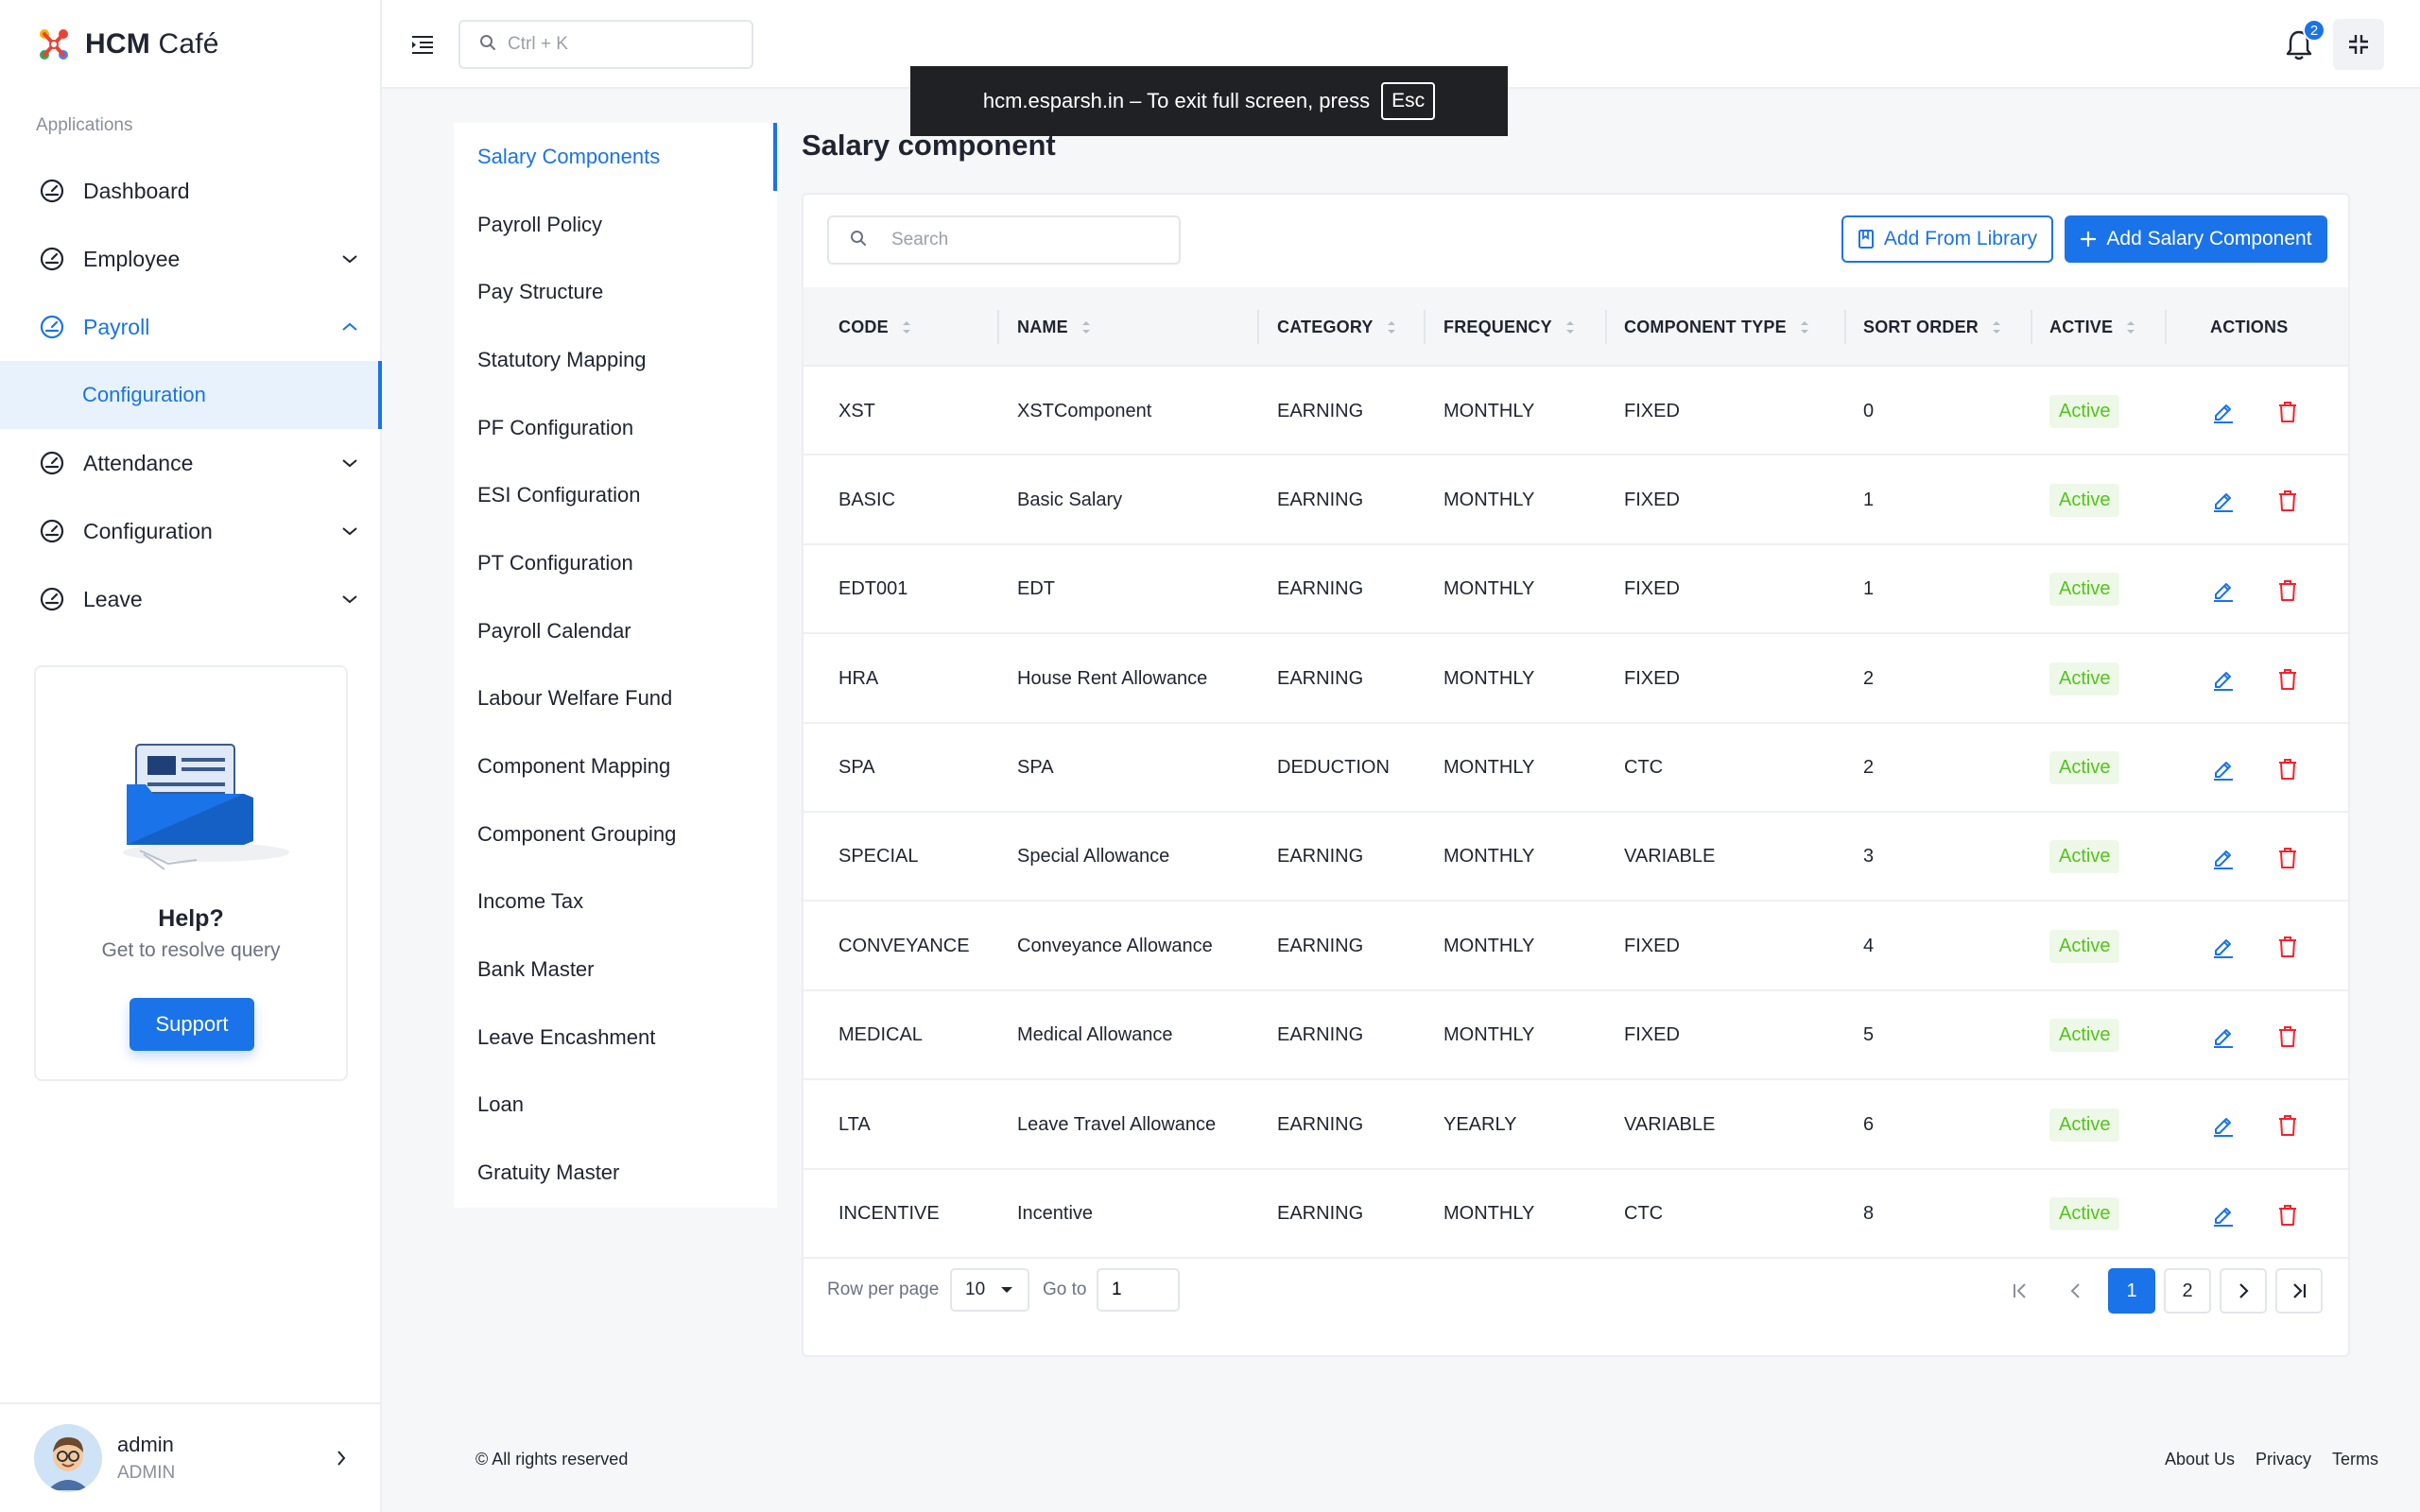  What do you see at coordinates (615, 766) in the screenshot?
I see `config-menu-item-component-mapping: Component Mapping` at bounding box center [615, 766].